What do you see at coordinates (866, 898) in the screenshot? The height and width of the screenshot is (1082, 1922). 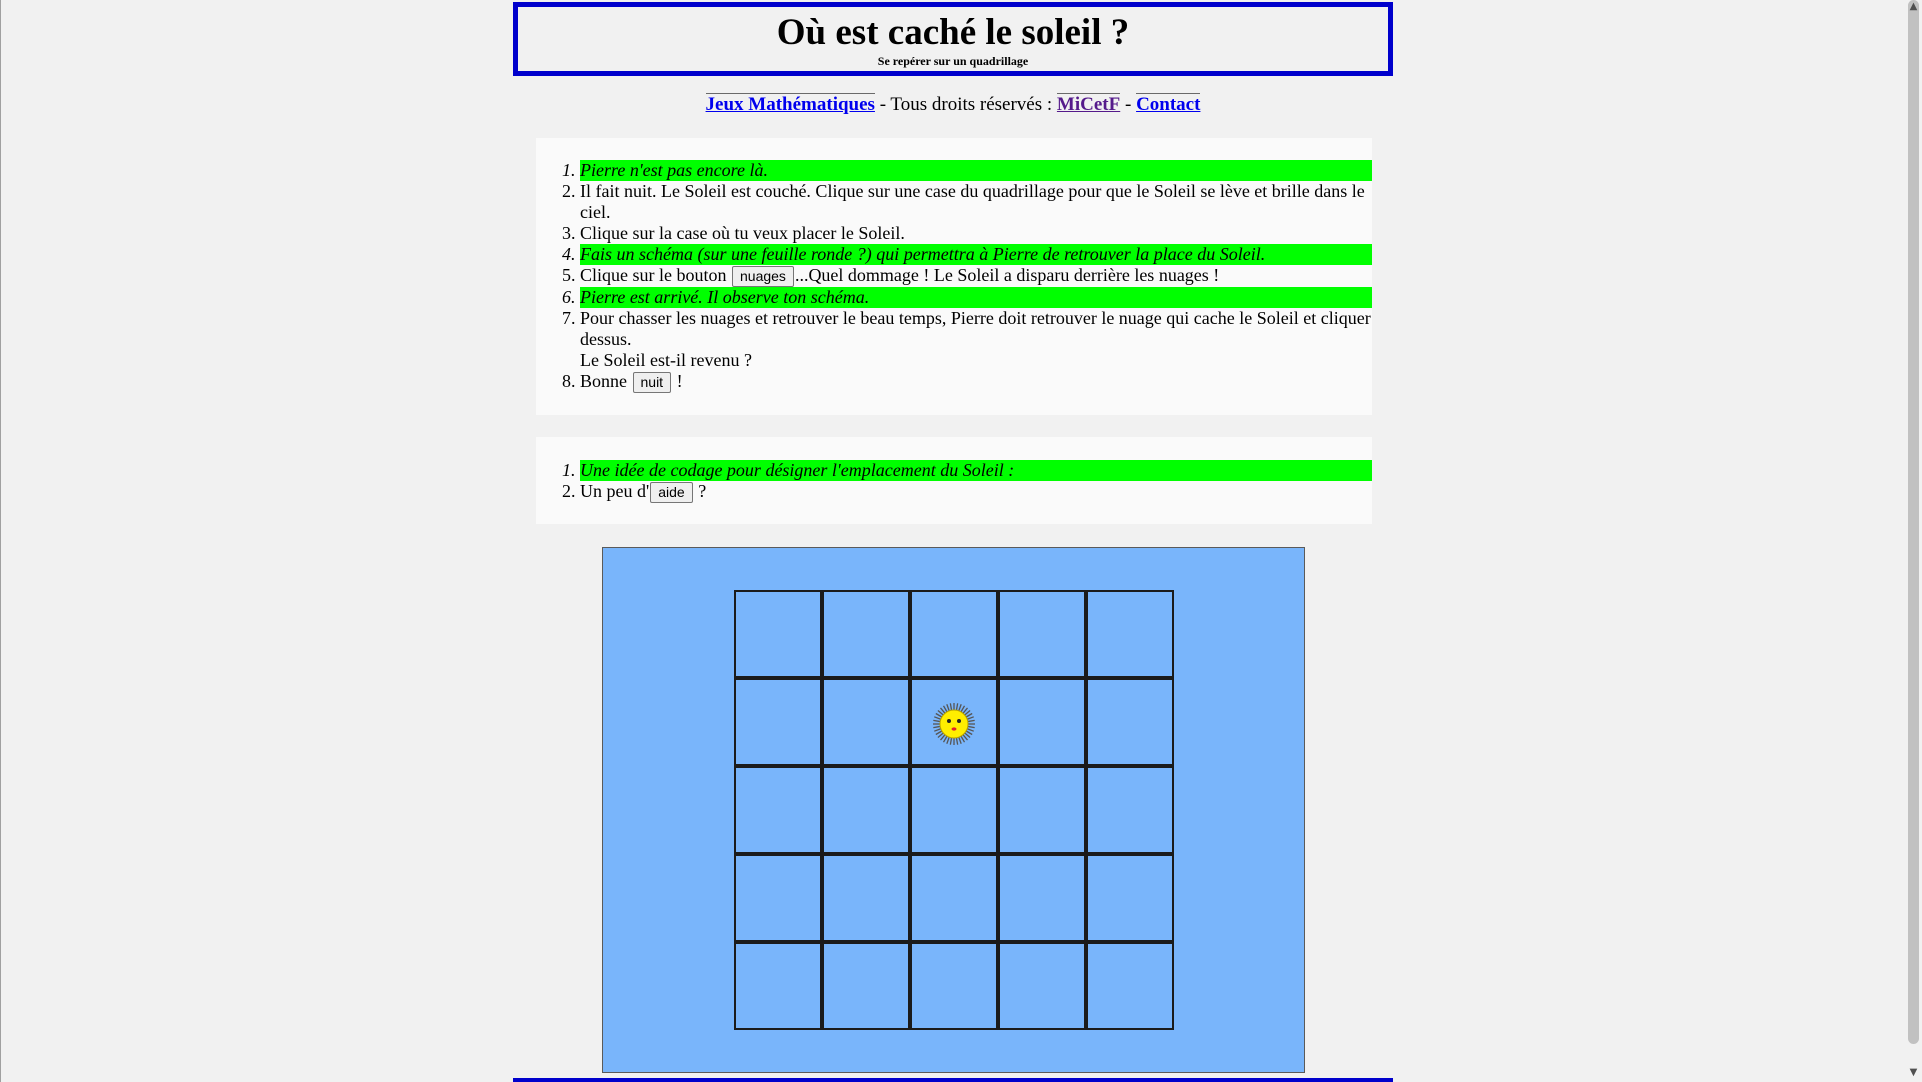 I see `grid-cell-r4-c2` at bounding box center [866, 898].